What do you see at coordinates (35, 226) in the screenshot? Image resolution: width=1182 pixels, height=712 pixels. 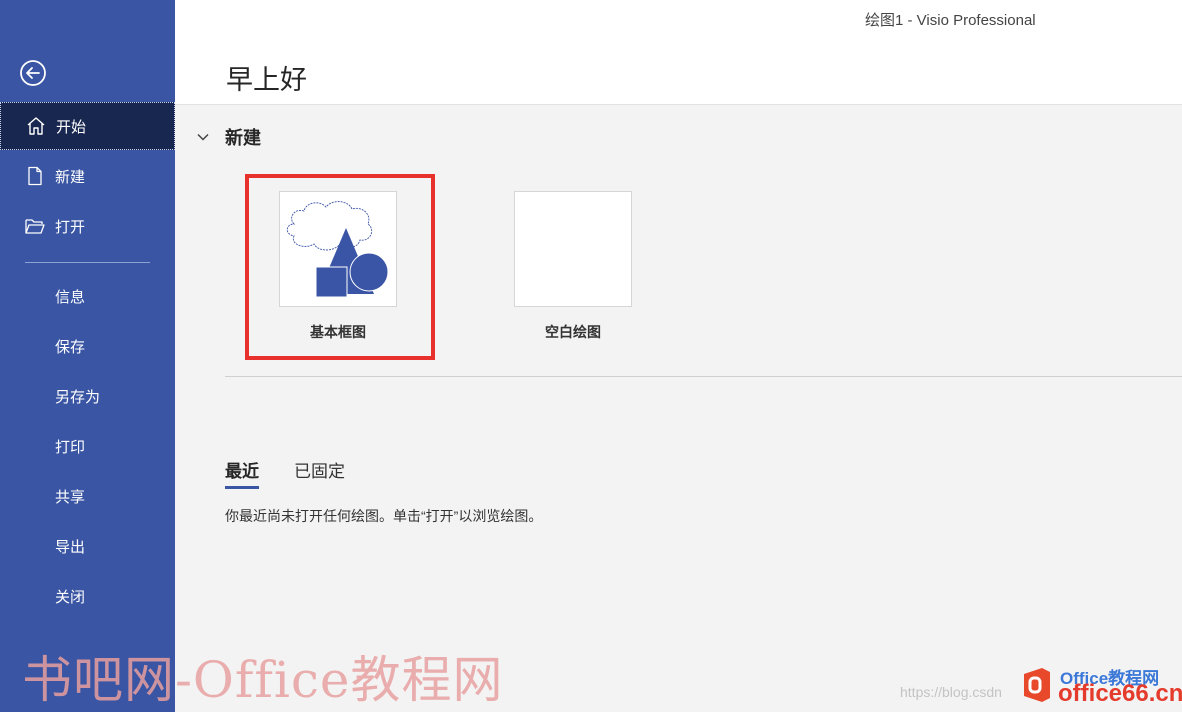 I see `open-folder-icon` at bounding box center [35, 226].